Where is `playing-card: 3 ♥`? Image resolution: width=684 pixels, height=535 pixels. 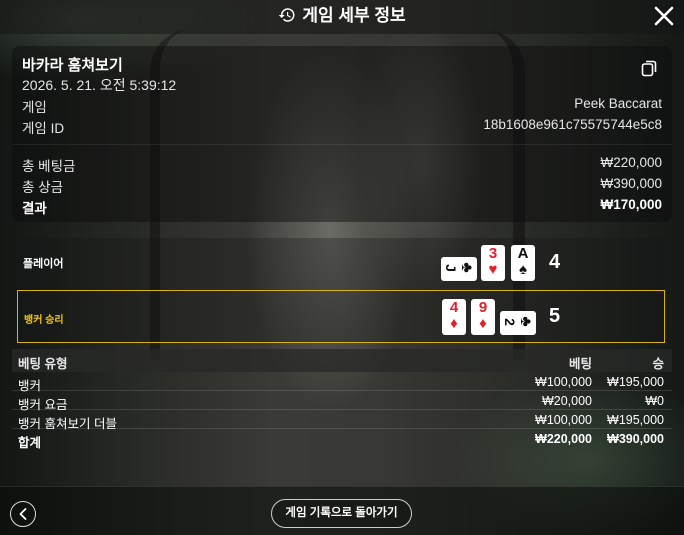 playing-card: 3 ♥ is located at coordinates (493, 263).